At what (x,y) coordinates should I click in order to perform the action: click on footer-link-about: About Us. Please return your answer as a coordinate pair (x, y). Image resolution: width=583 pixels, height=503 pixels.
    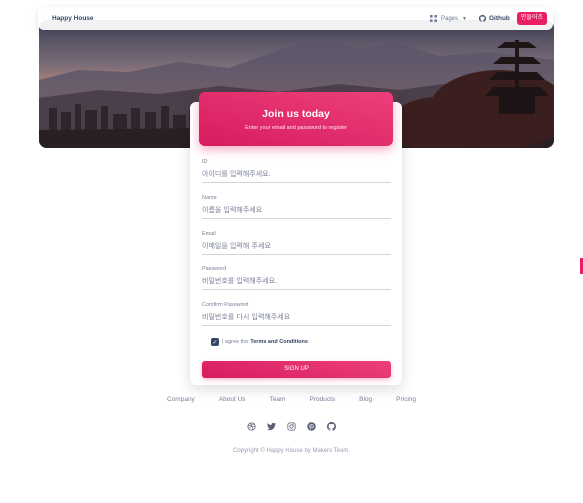
    Looking at the image, I should click on (232, 399).